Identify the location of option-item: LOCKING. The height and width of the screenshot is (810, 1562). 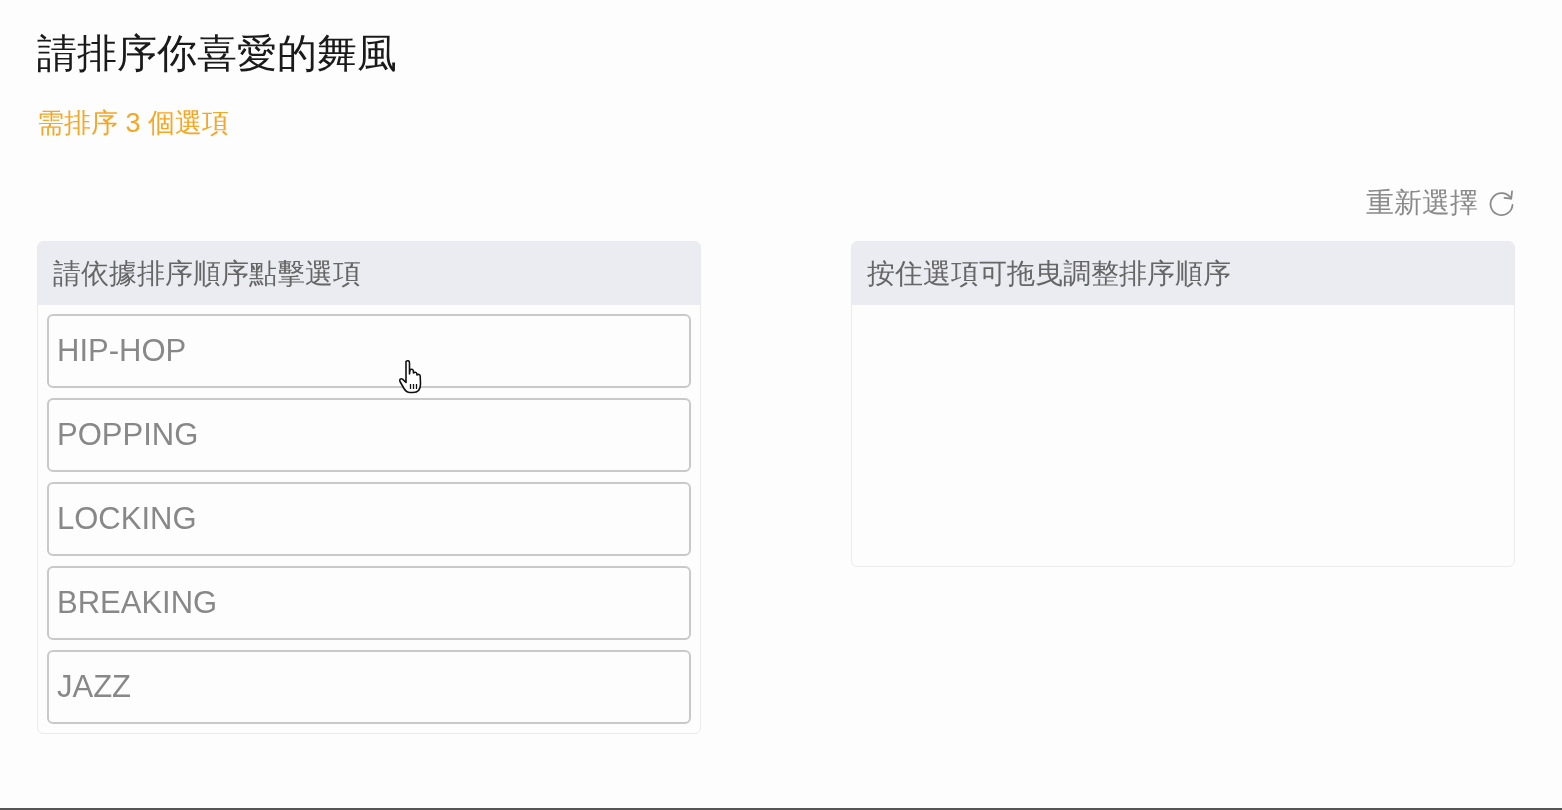
(369, 519).